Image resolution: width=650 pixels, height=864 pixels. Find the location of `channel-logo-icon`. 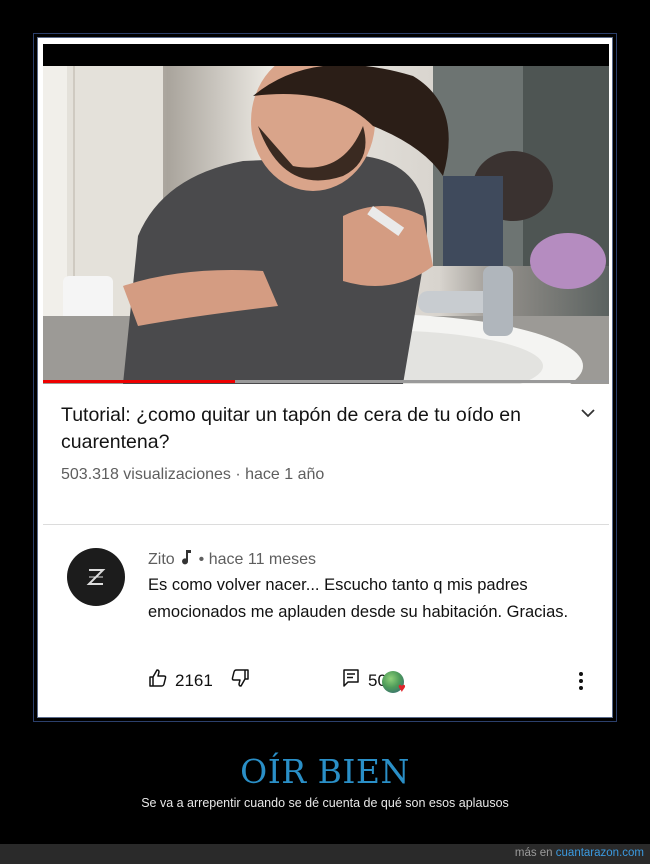

channel-logo-icon is located at coordinates (96, 577).